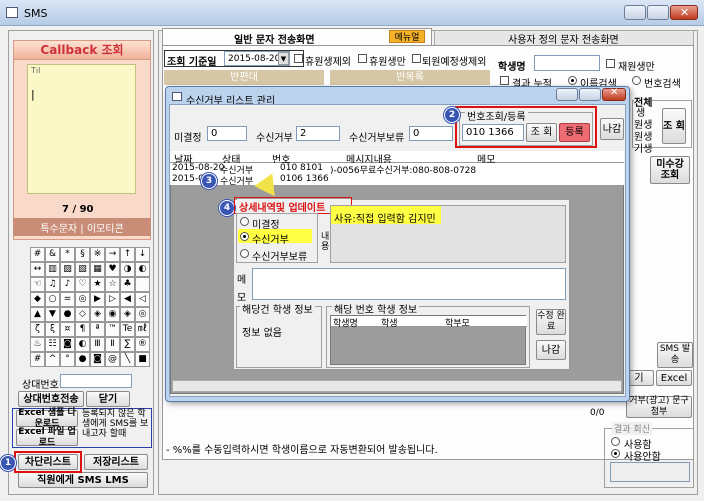 The height and width of the screenshot is (501, 704). I want to click on peer-number-input, so click(96, 381).